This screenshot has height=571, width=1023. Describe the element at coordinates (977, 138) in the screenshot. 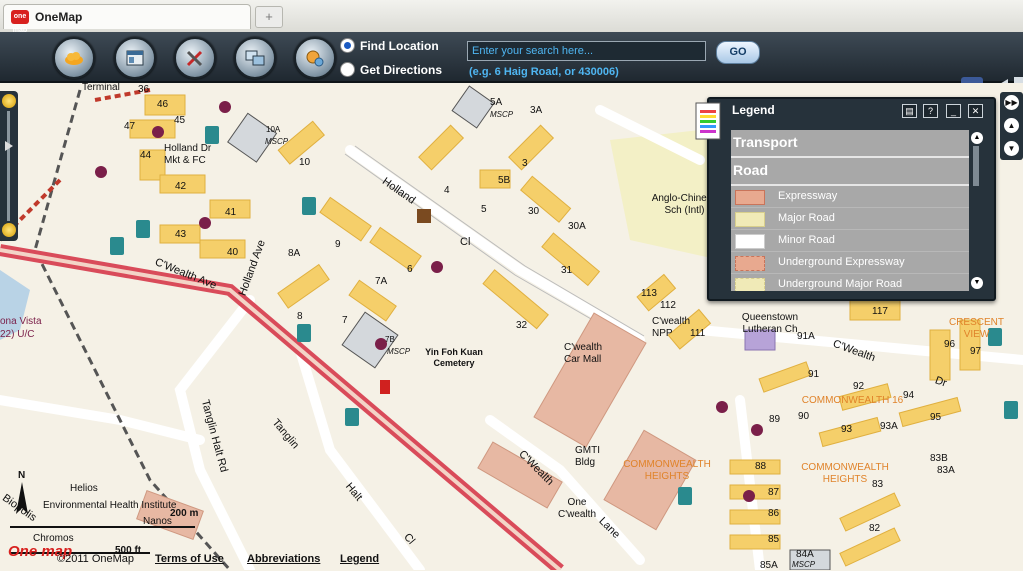

I see `scroll-up-icon: ▲` at that location.